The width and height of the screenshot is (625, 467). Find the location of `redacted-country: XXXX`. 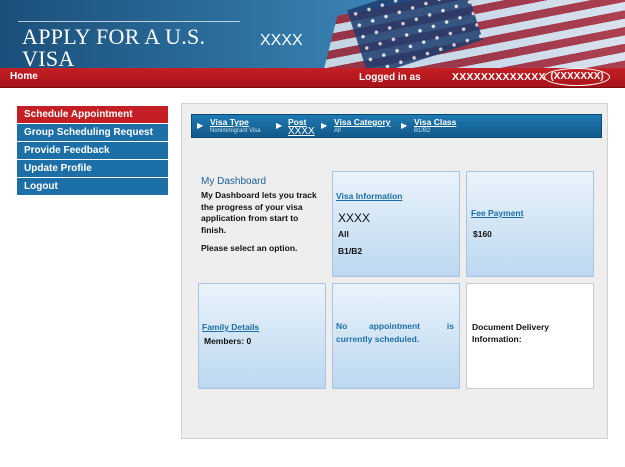

redacted-country: XXXX is located at coordinates (281, 40).